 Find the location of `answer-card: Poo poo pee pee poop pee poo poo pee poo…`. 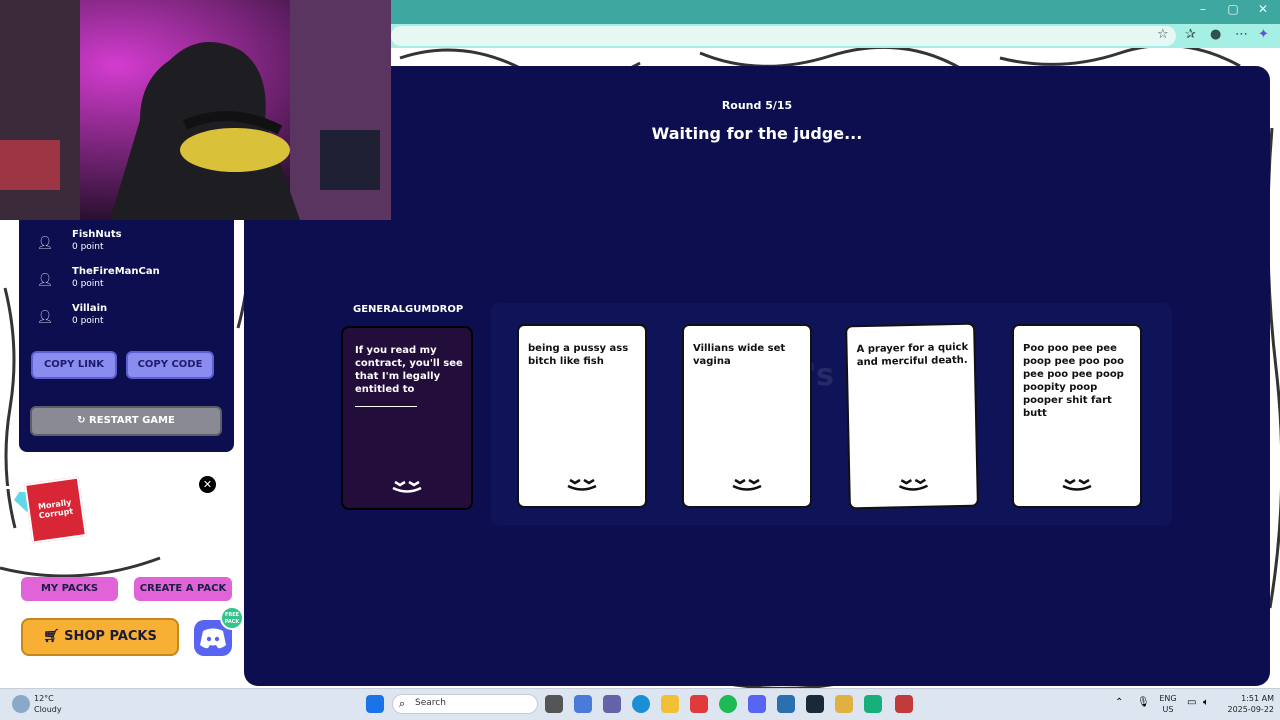

answer-card: Poo poo pee pee poop pee poo poo pee poo… is located at coordinates (1077, 416).